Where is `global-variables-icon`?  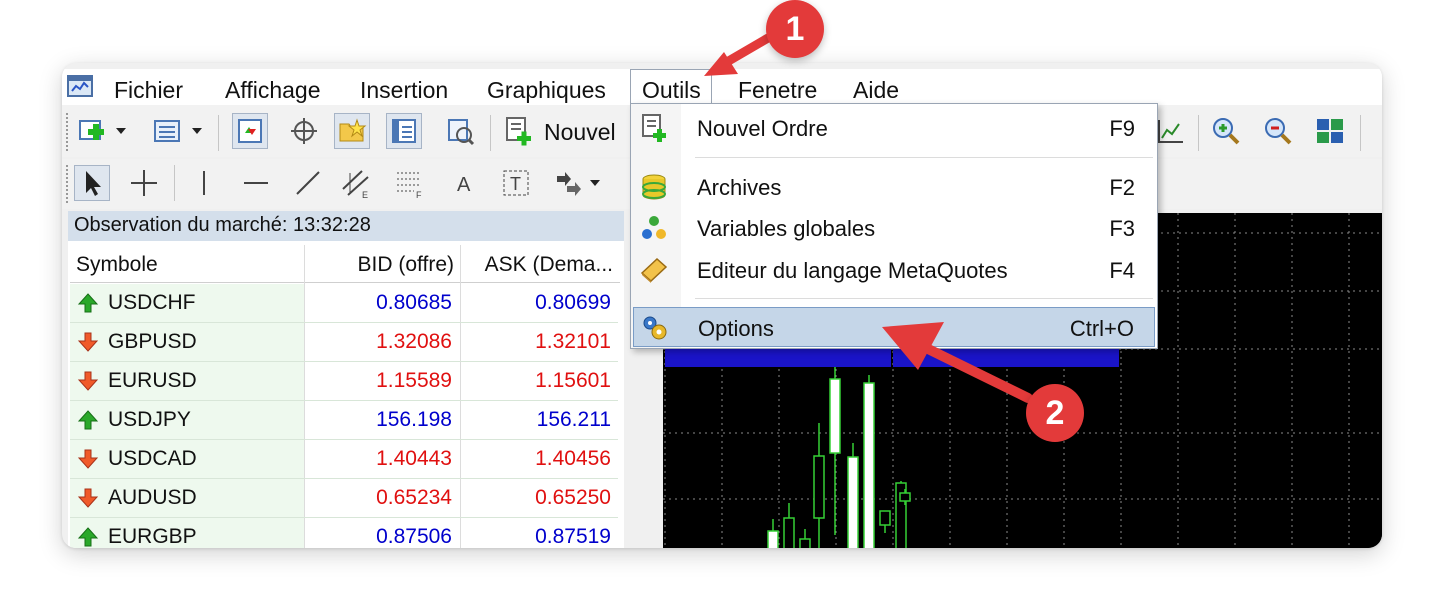
global-variables-icon is located at coordinates (654, 227).